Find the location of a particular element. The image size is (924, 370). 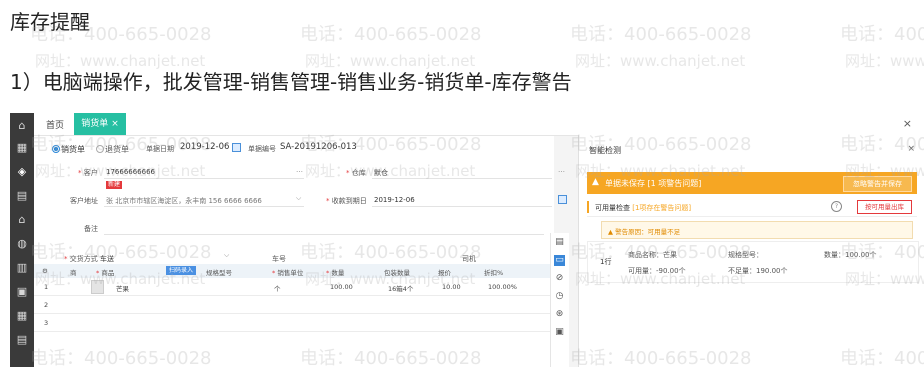

delivery-label-text: 交货方式 is located at coordinates (83, 259).